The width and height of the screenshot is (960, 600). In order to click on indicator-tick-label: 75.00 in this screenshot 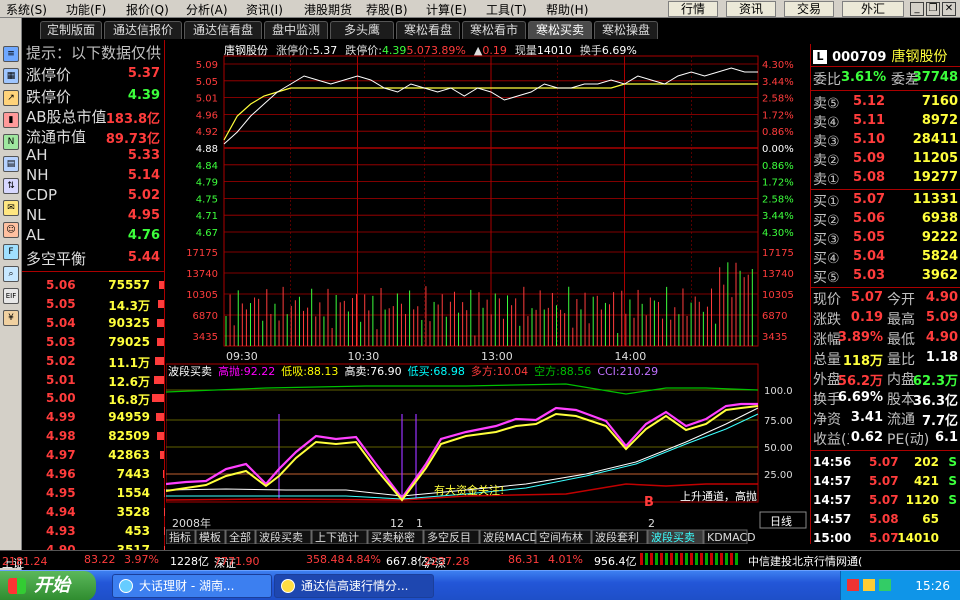, I will do `click(778, 421)`.